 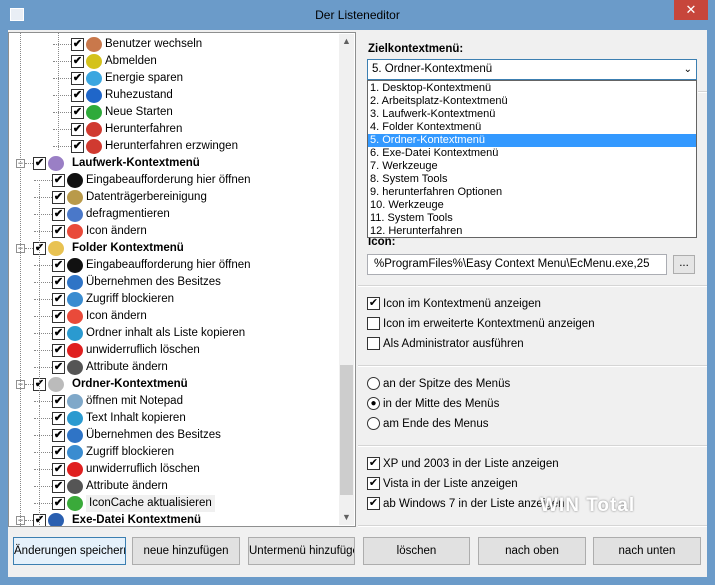 I want to click on add-submenu-button: Untermenü hinzufügen, so click(x=301, y=551).